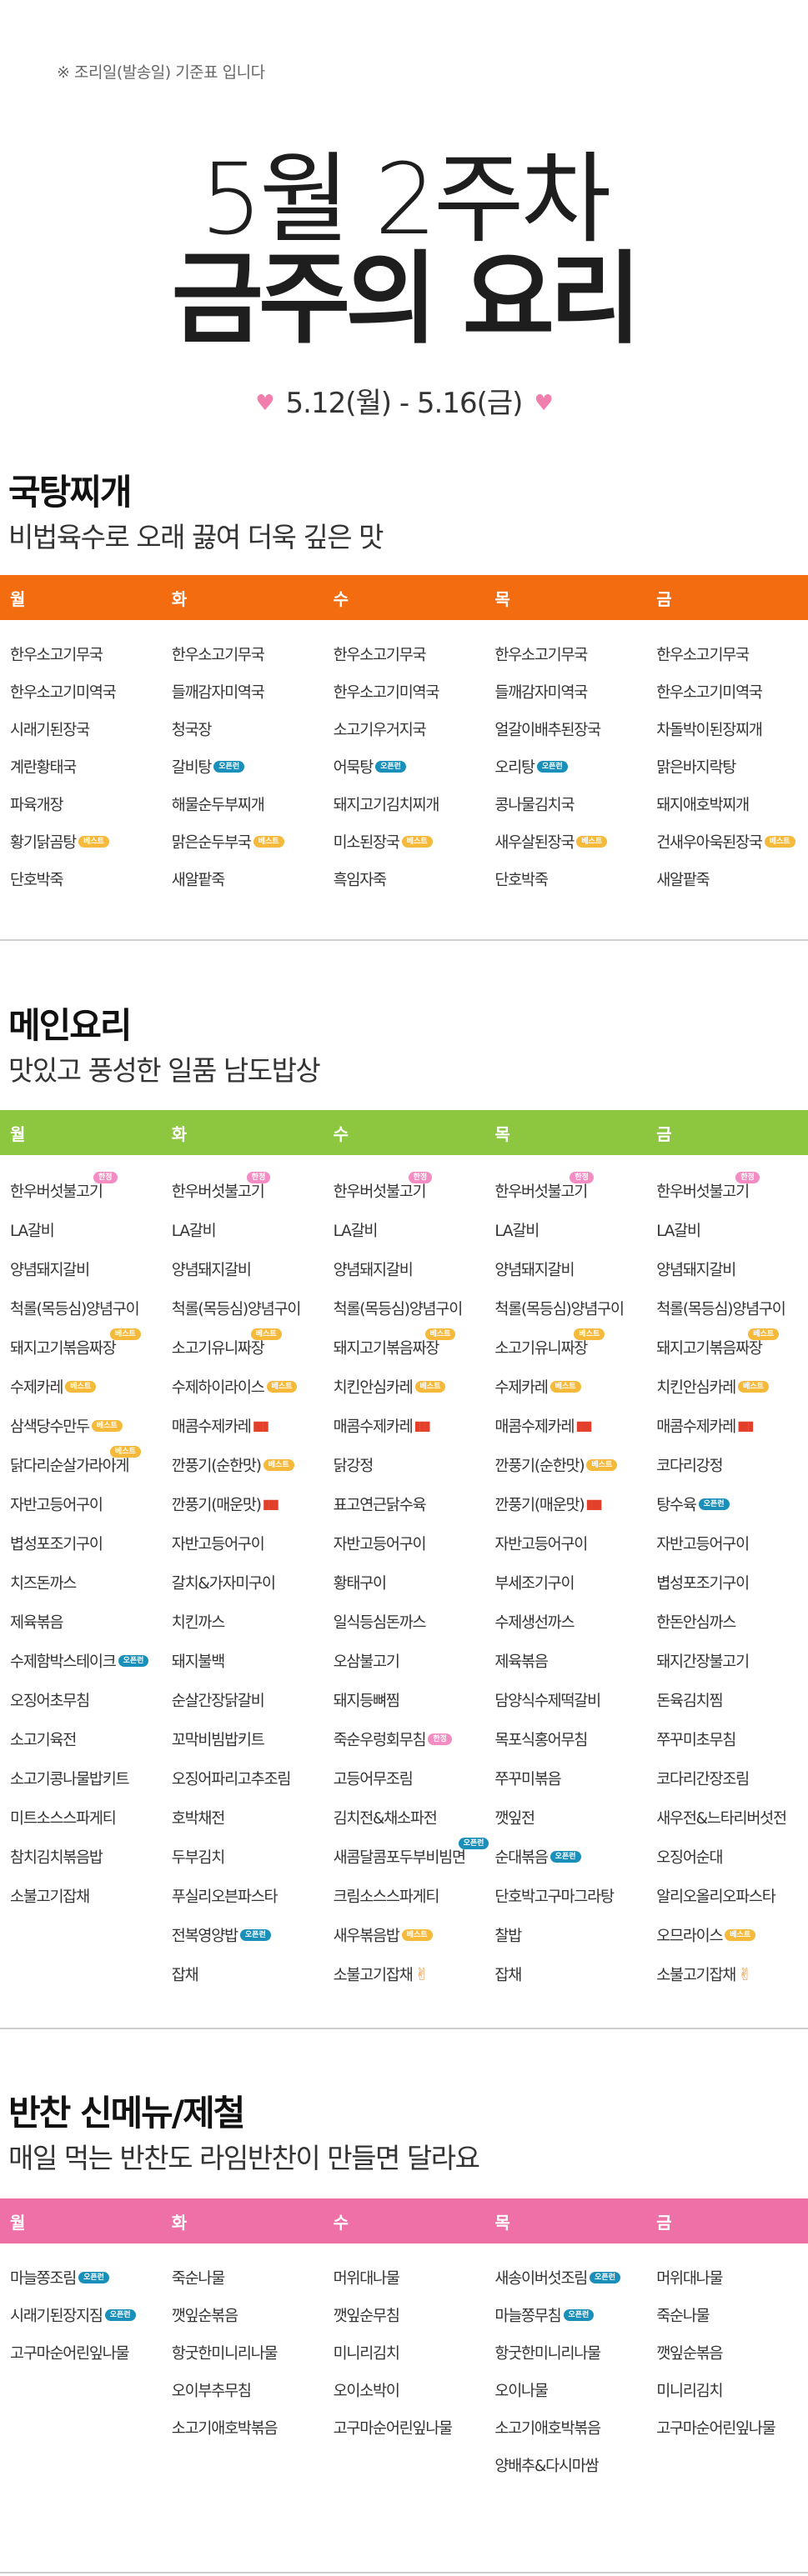 Image resolution: width=808 pixels, height=2576 pixels. Describe the element at coordinates (86, 1660) in the screenshot. I see `menu-item: 수제함박스테이크 오픈런` at that location.